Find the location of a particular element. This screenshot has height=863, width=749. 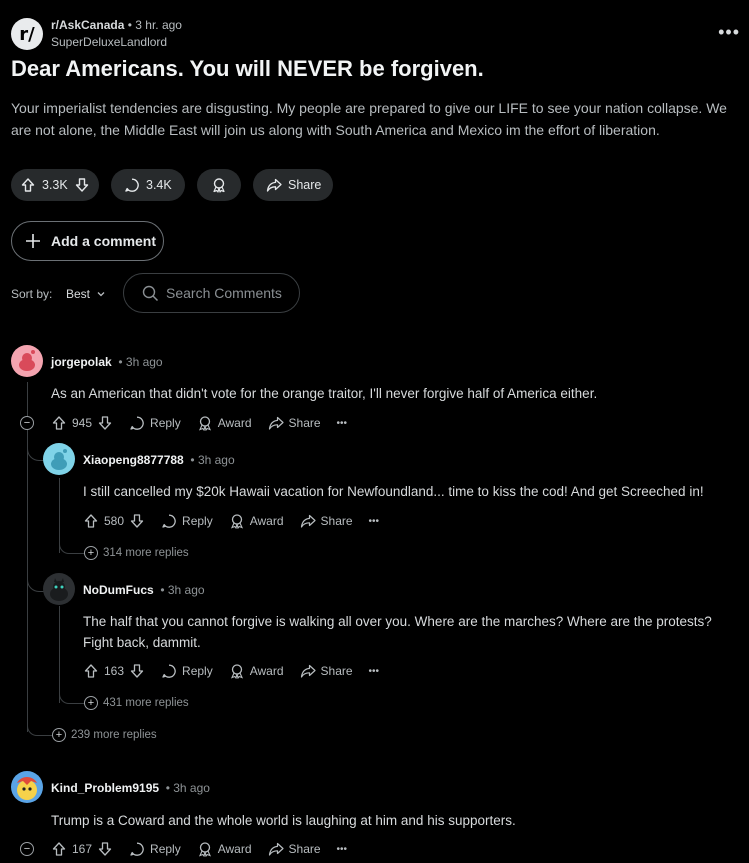

more-replies-button: + 239 more replies is located at coordinates (104, 735).